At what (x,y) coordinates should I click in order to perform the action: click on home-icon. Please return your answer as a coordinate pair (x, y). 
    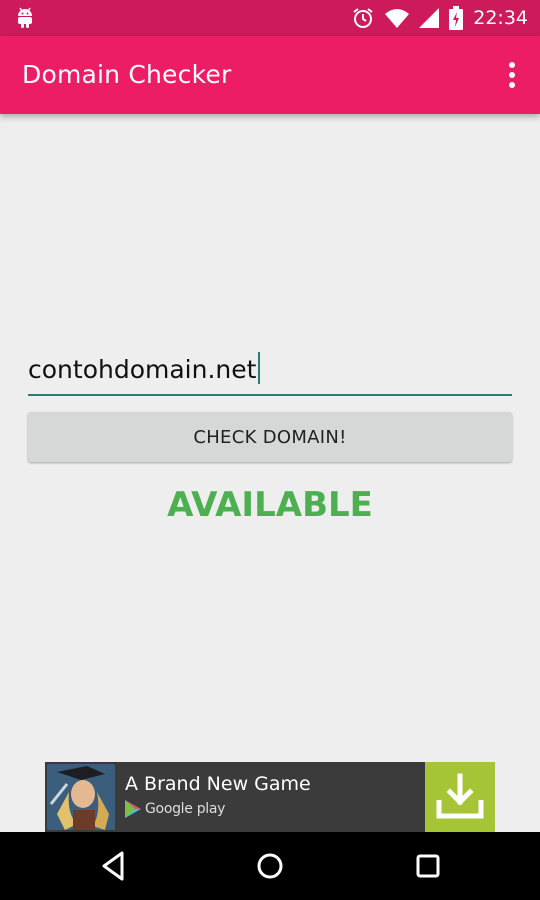
    Looking at the image, I should click on (270, 866).